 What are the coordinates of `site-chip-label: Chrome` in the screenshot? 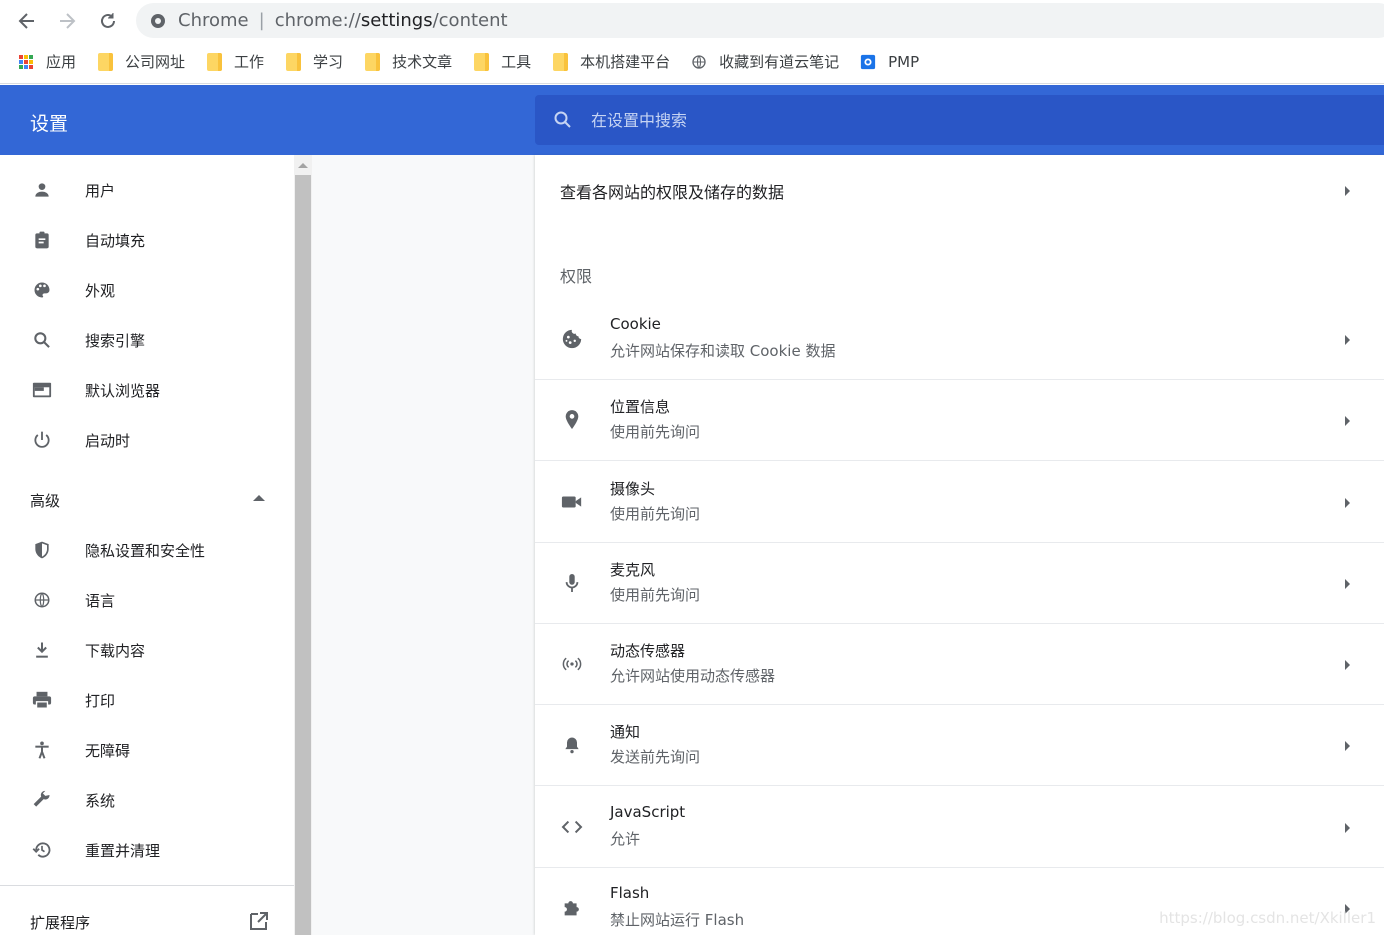 It's located at (213, 20).